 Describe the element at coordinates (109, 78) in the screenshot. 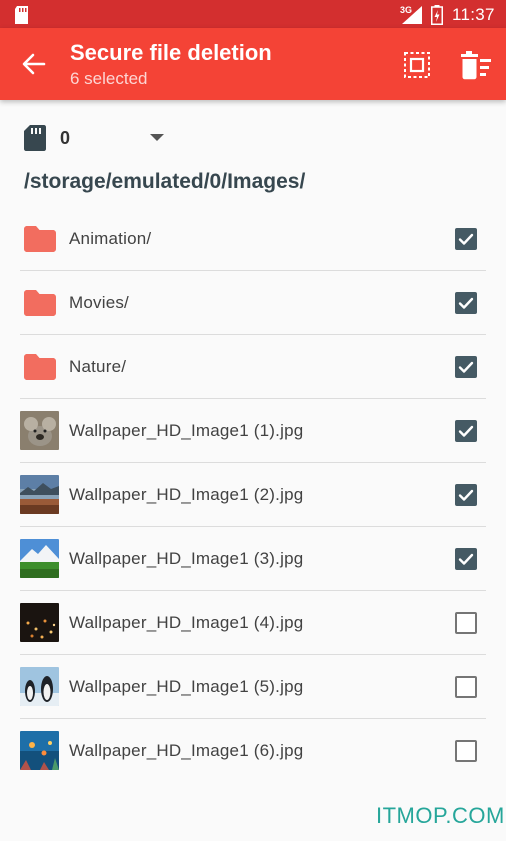

I see `selection-count: 6 selected` at that location.